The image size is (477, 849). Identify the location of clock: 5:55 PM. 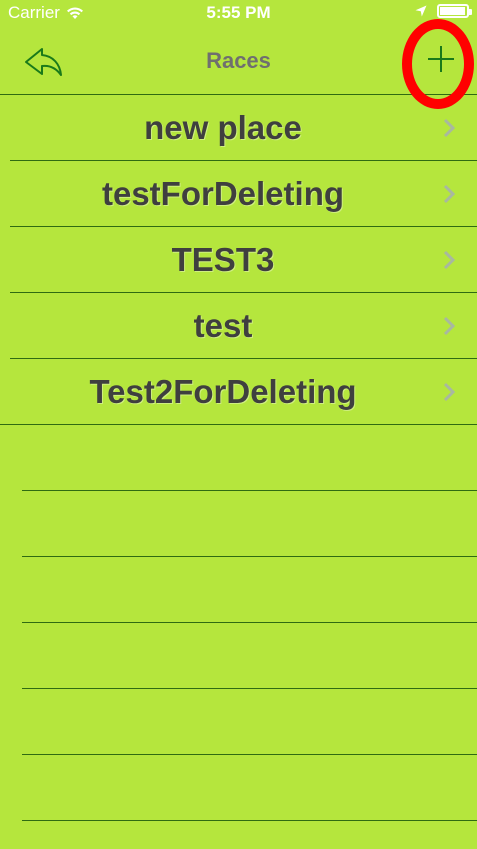
(238, 12).